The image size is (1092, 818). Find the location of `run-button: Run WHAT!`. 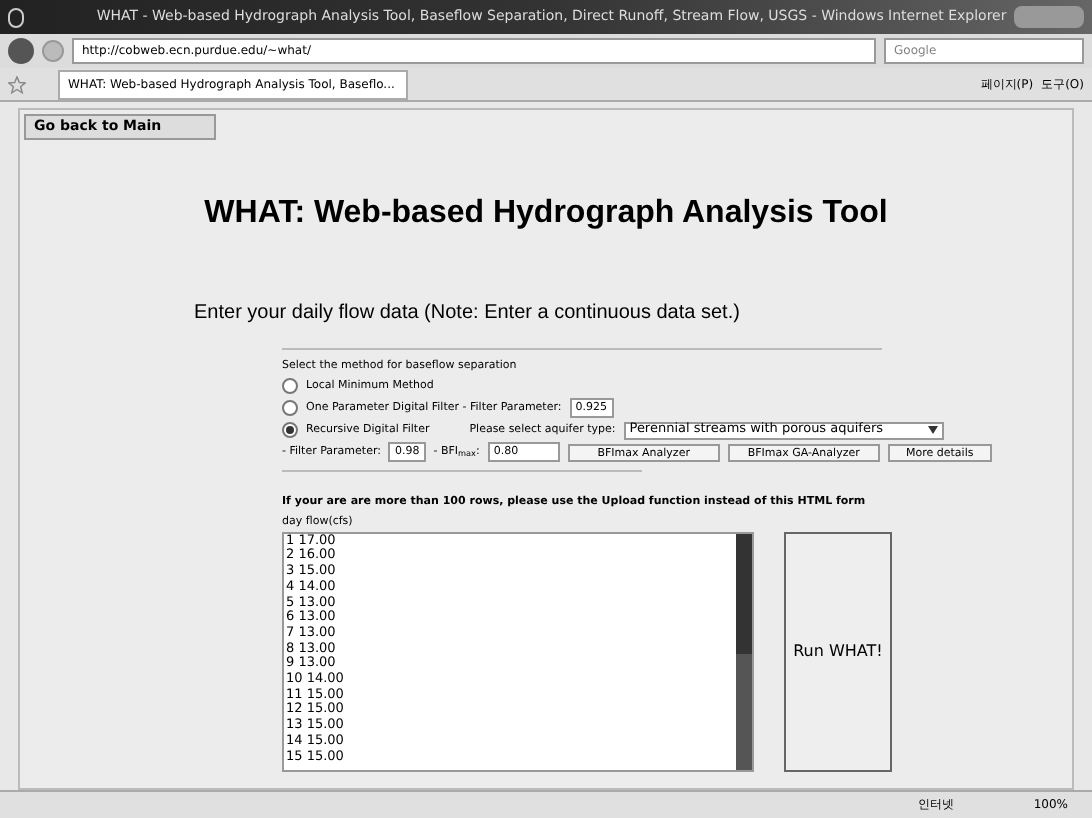

run-button: Run WHAT! is located at coordinates (838, 651).